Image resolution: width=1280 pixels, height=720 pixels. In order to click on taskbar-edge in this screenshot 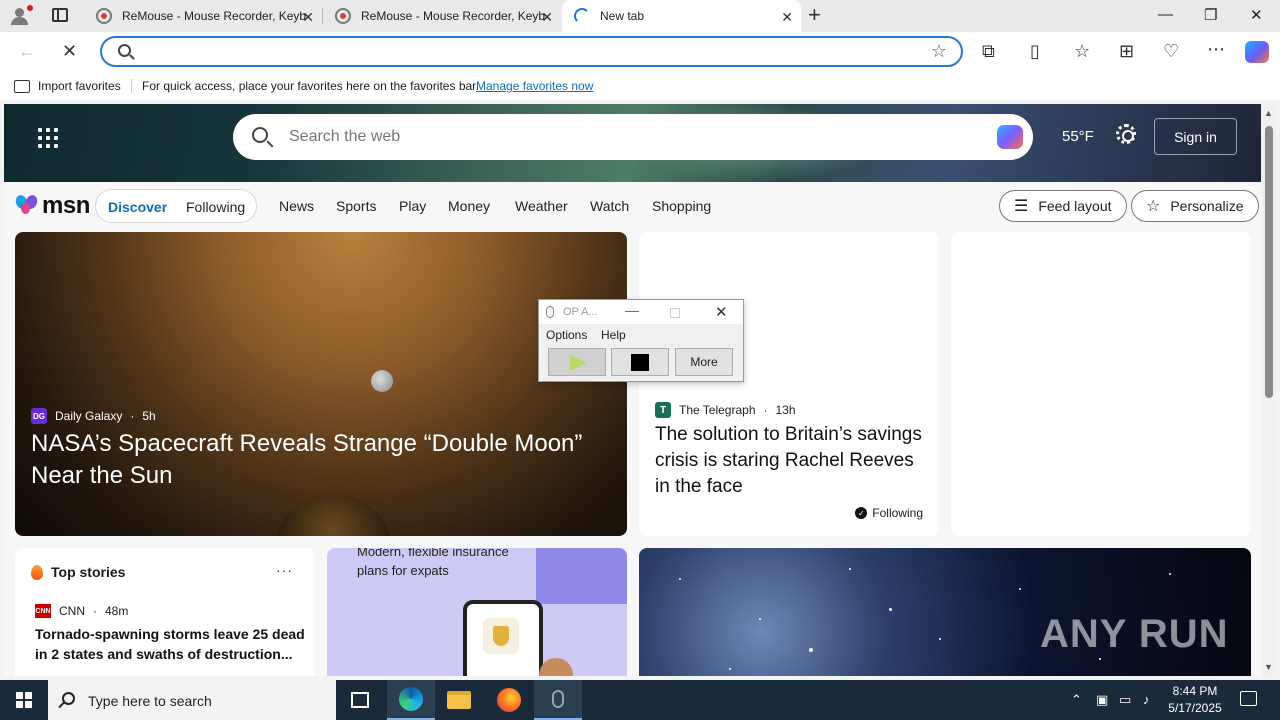, I will do `click(411, 700)`.